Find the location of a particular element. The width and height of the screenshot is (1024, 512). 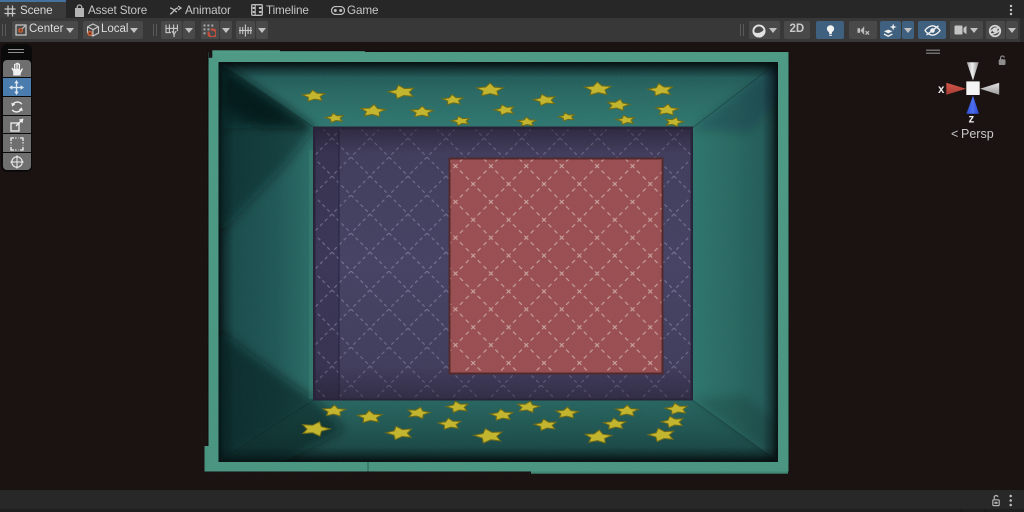

svg-text: z is located at coordinates (972, 120).